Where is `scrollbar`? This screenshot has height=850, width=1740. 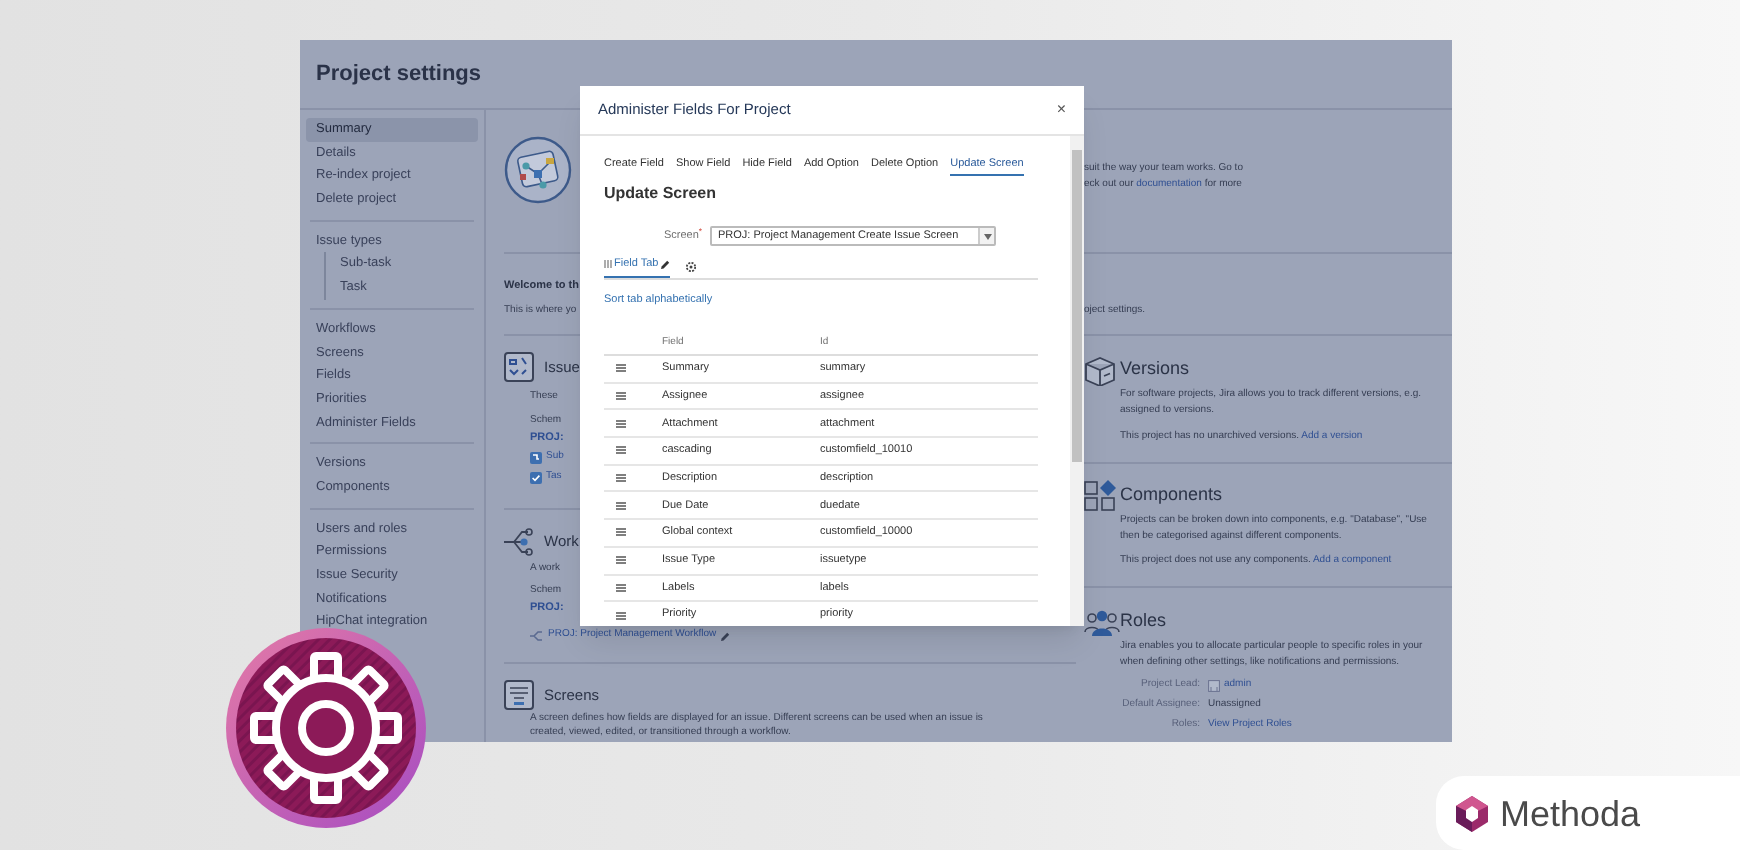
scrollbar is located at coordinates (1077, 381).